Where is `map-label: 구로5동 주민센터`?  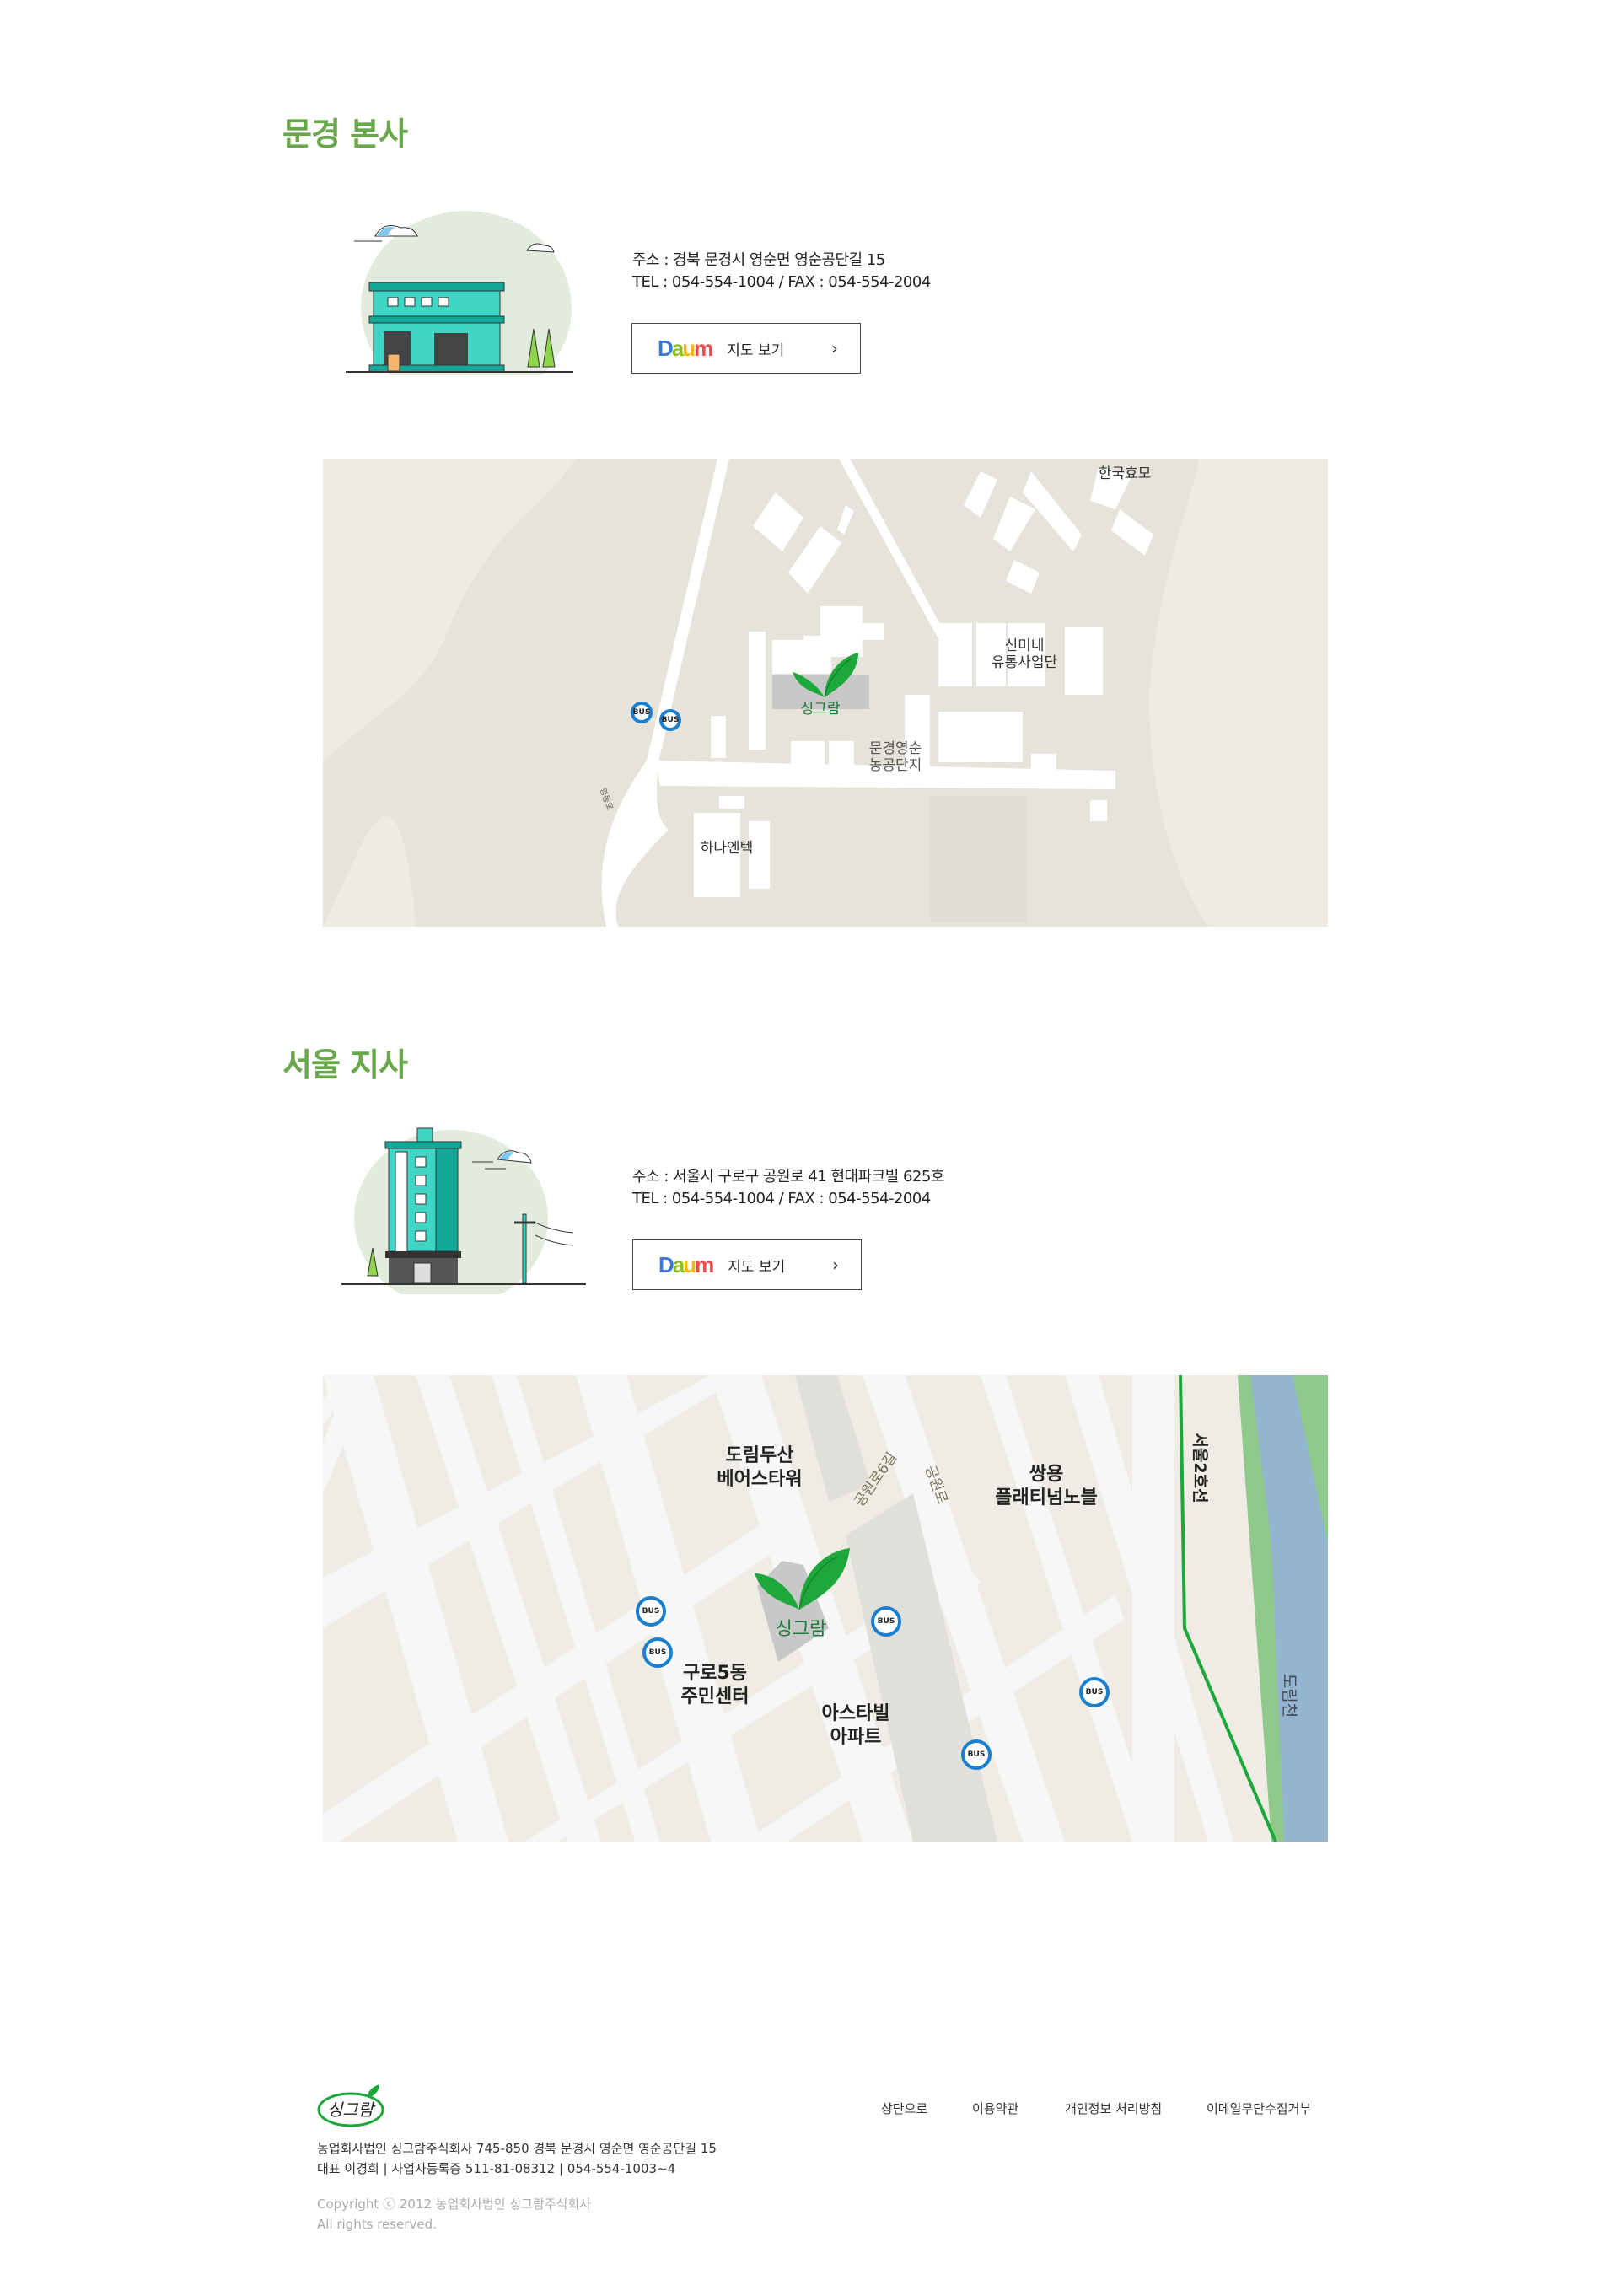 map-label: 구로5동 주민센터 is located at coordinates (715, 1685).